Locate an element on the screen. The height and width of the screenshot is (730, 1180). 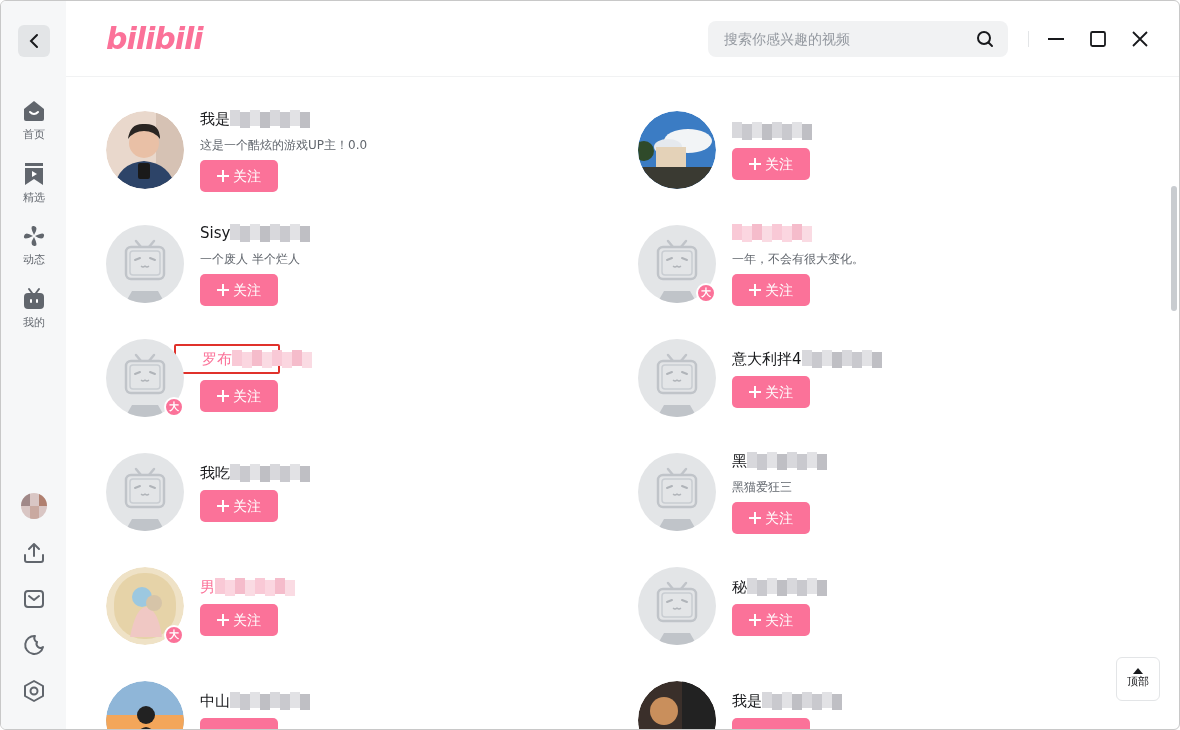
user-bio: 黑猫爱狂三 is located at coordinates (762, 487).